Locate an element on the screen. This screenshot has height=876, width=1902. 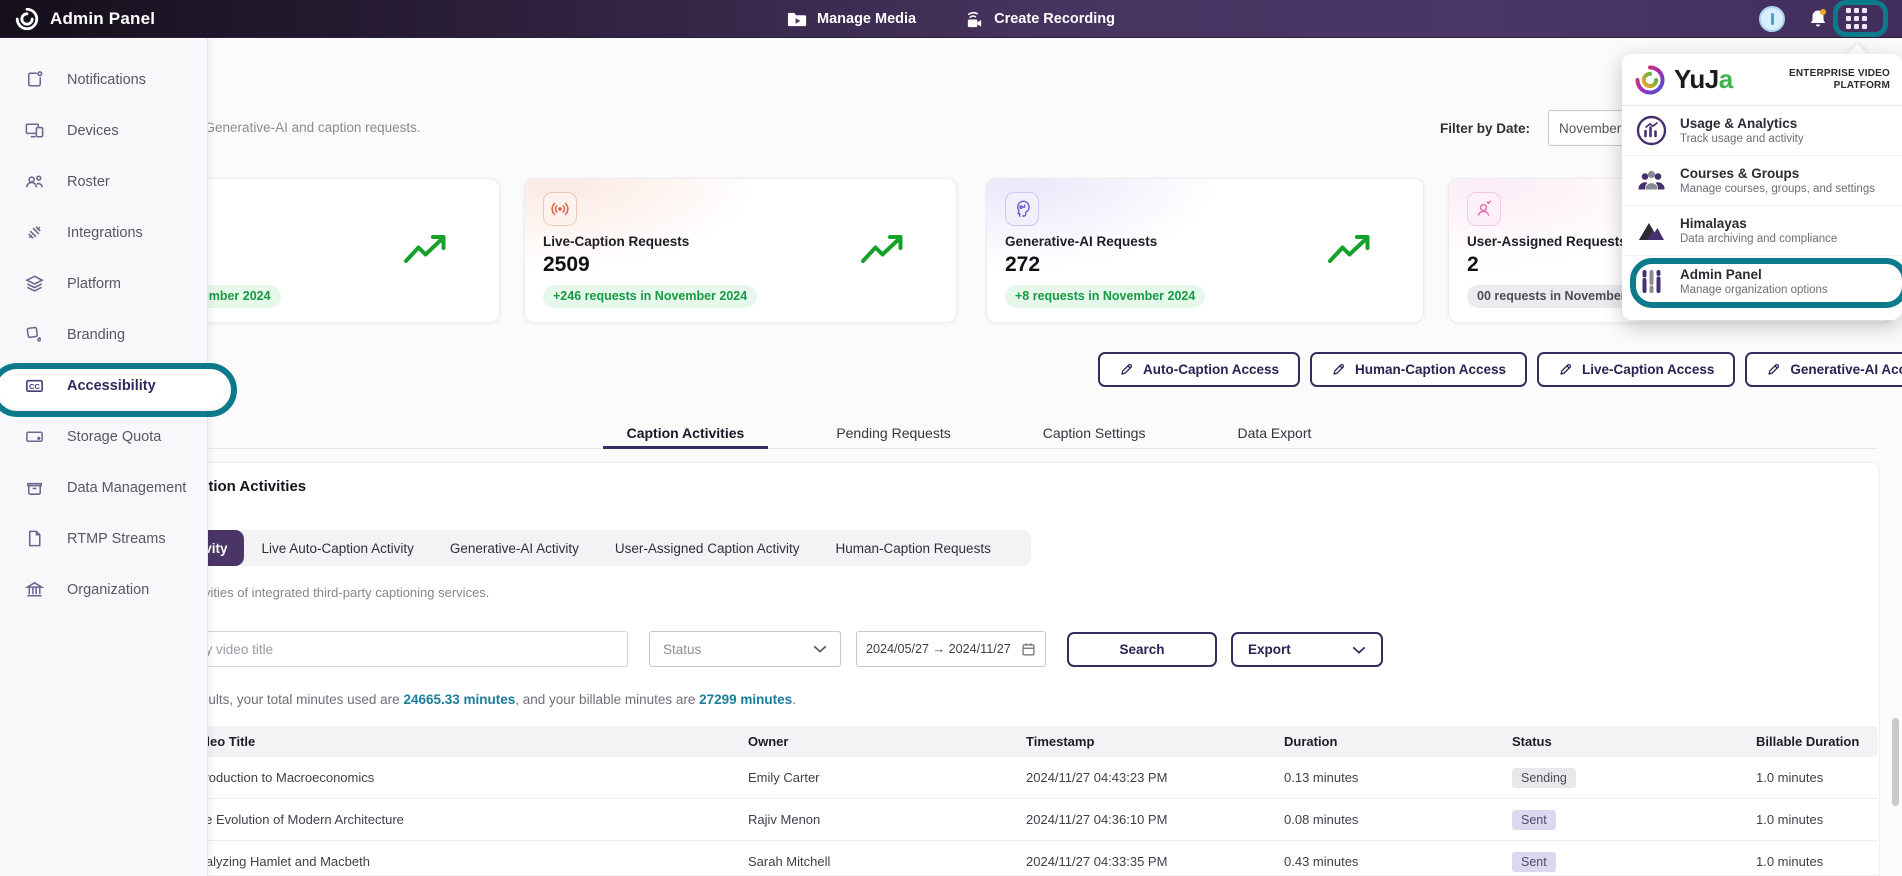
sidebar-item-storage-quota: Storage Quota is located at coordinates (103, 436).